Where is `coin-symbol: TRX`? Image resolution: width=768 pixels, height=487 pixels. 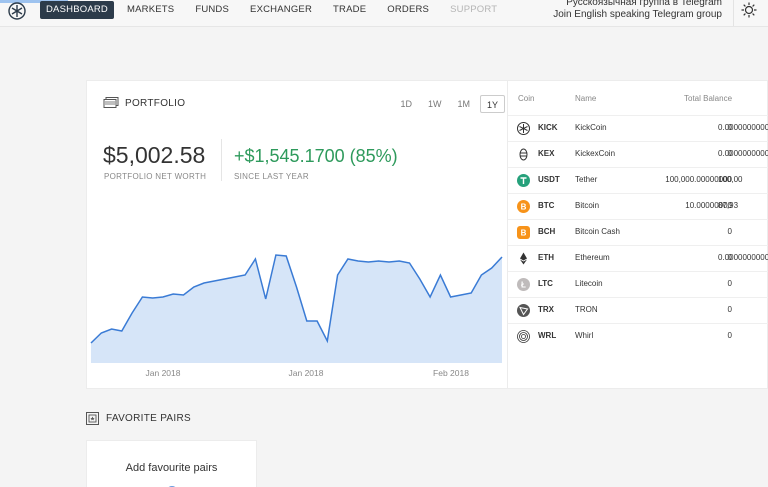 coin-symbol: TRX is located at coordinates (546, 309).